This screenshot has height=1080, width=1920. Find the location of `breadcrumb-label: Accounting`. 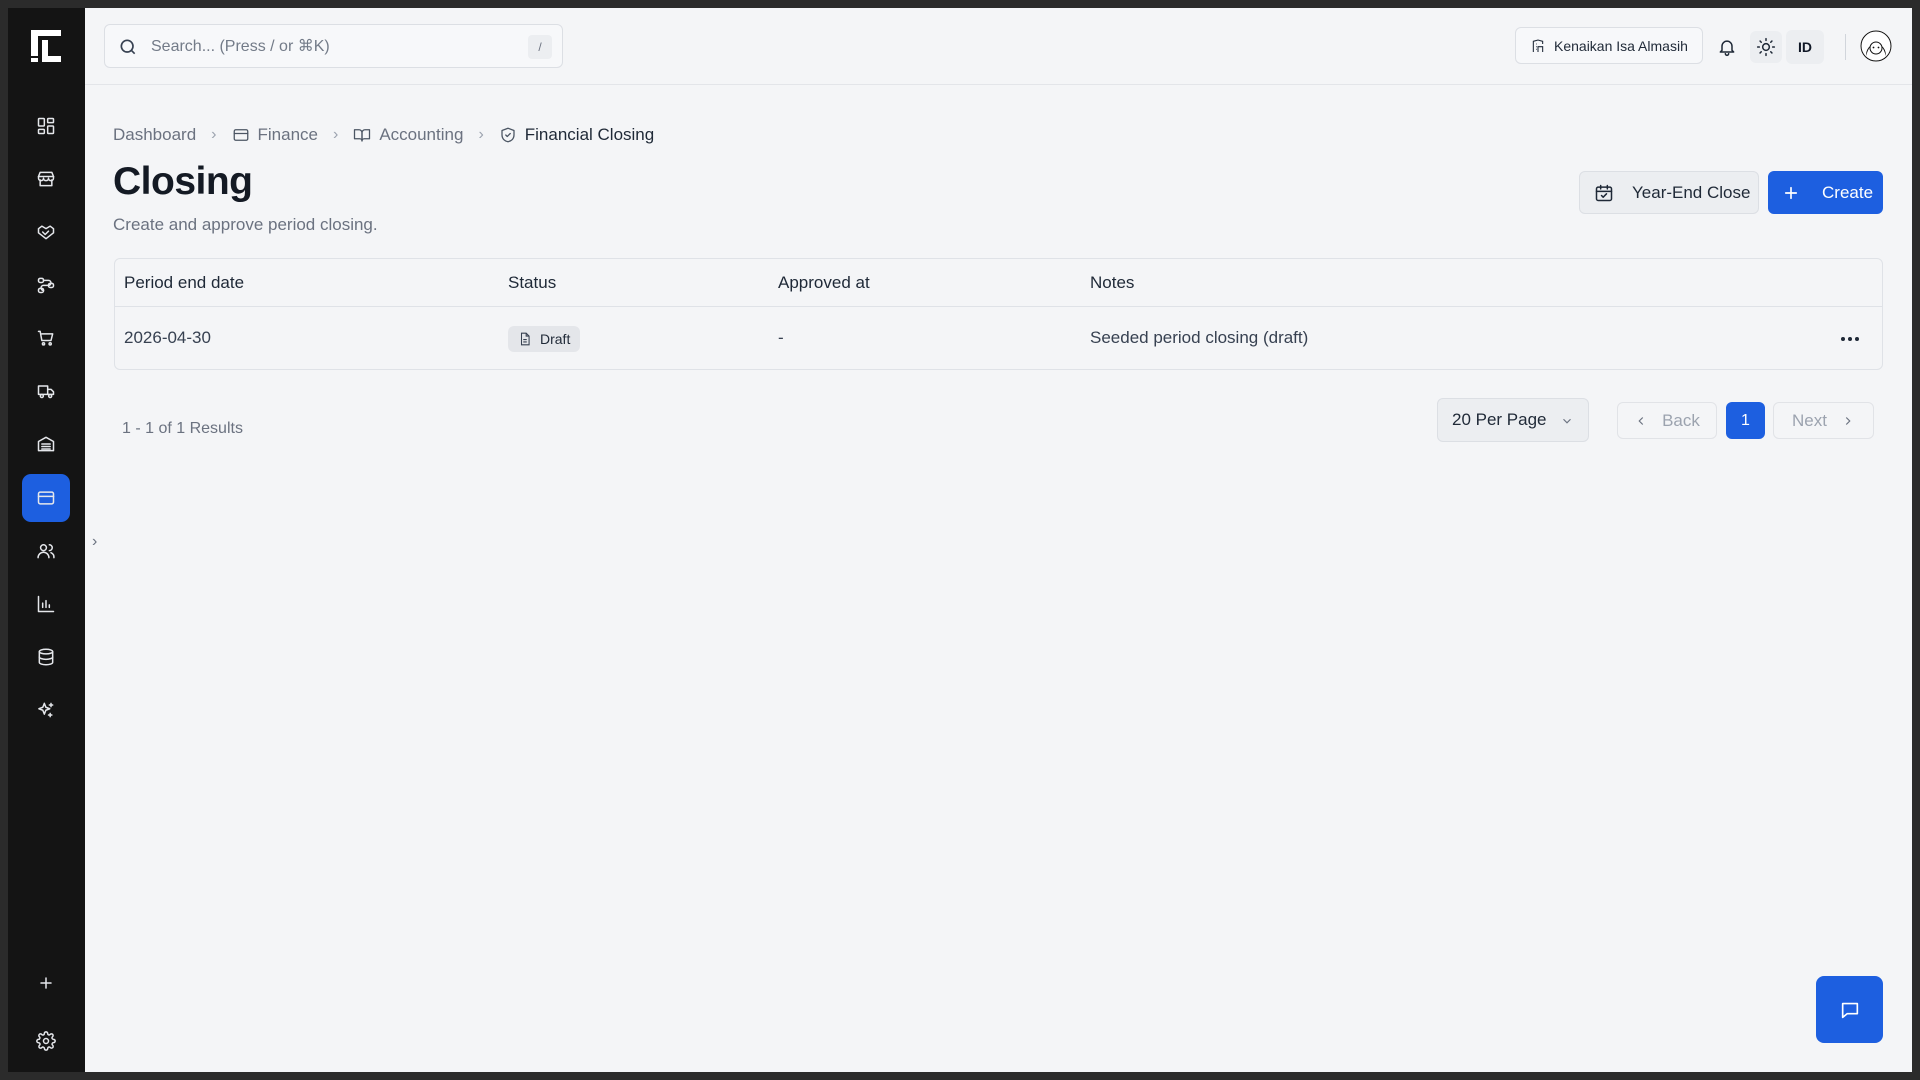

breadcrumb-label: Accounting is located at coordinates (421, 134).